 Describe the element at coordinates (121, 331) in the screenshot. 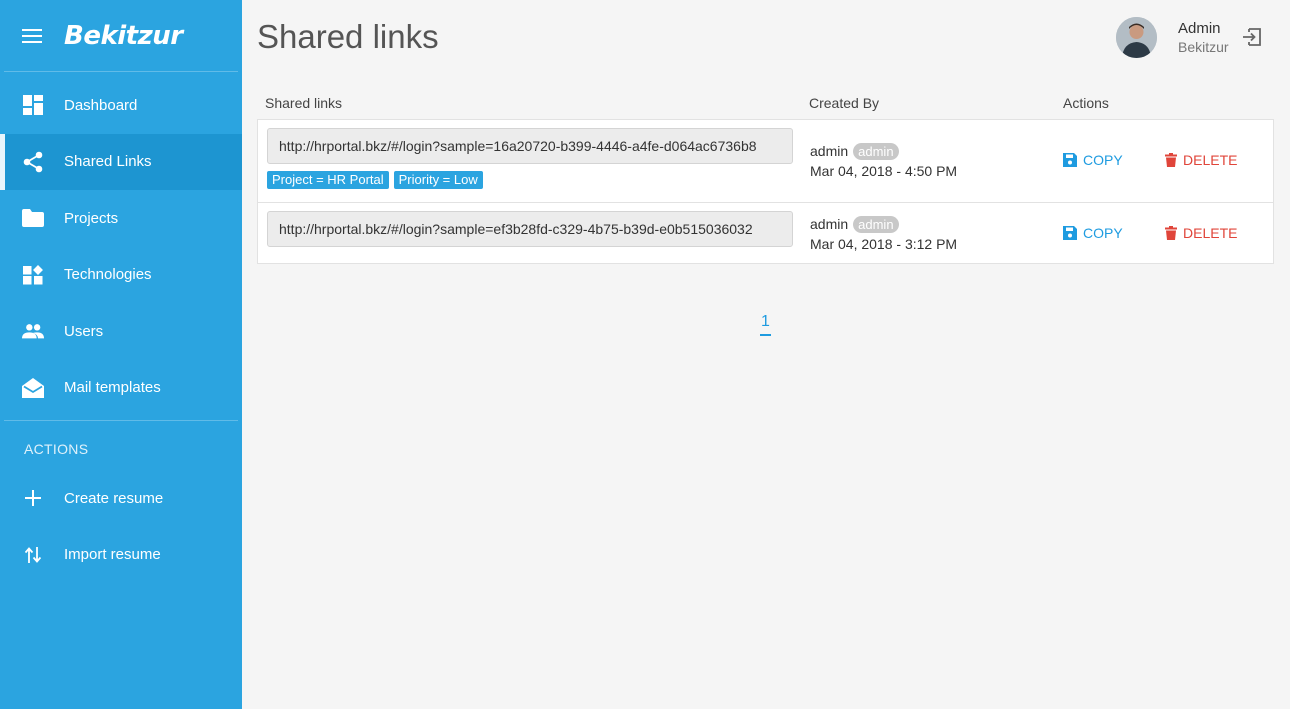

I see `sidebar-item-users: Users` at that location.